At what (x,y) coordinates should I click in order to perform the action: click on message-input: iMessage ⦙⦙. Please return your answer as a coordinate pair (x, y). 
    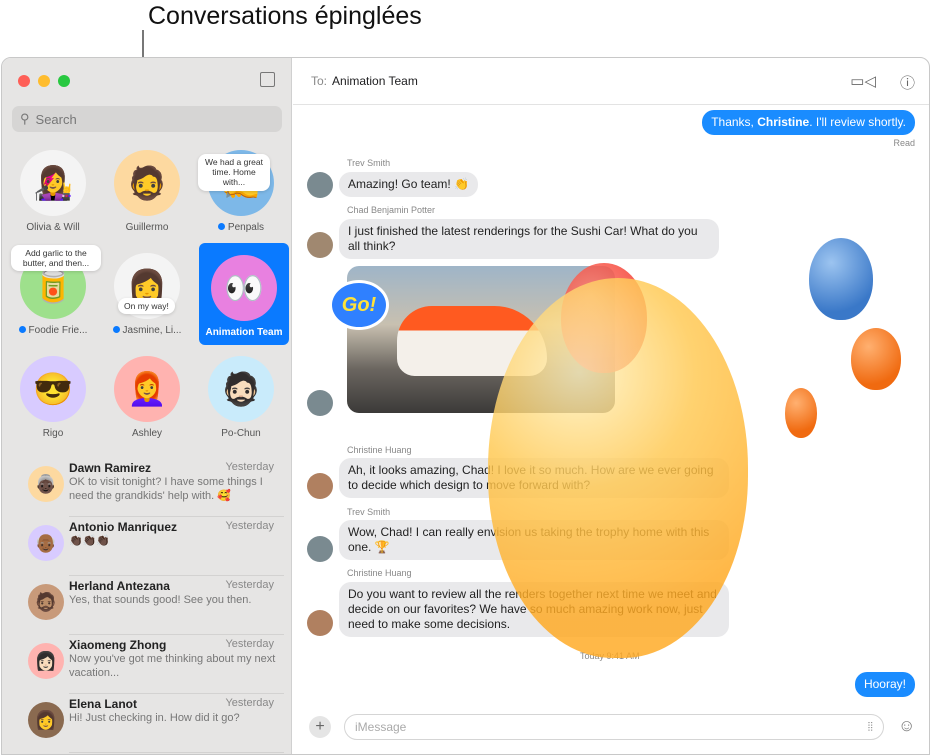
    Looking at the image, I should click on (614, 727).